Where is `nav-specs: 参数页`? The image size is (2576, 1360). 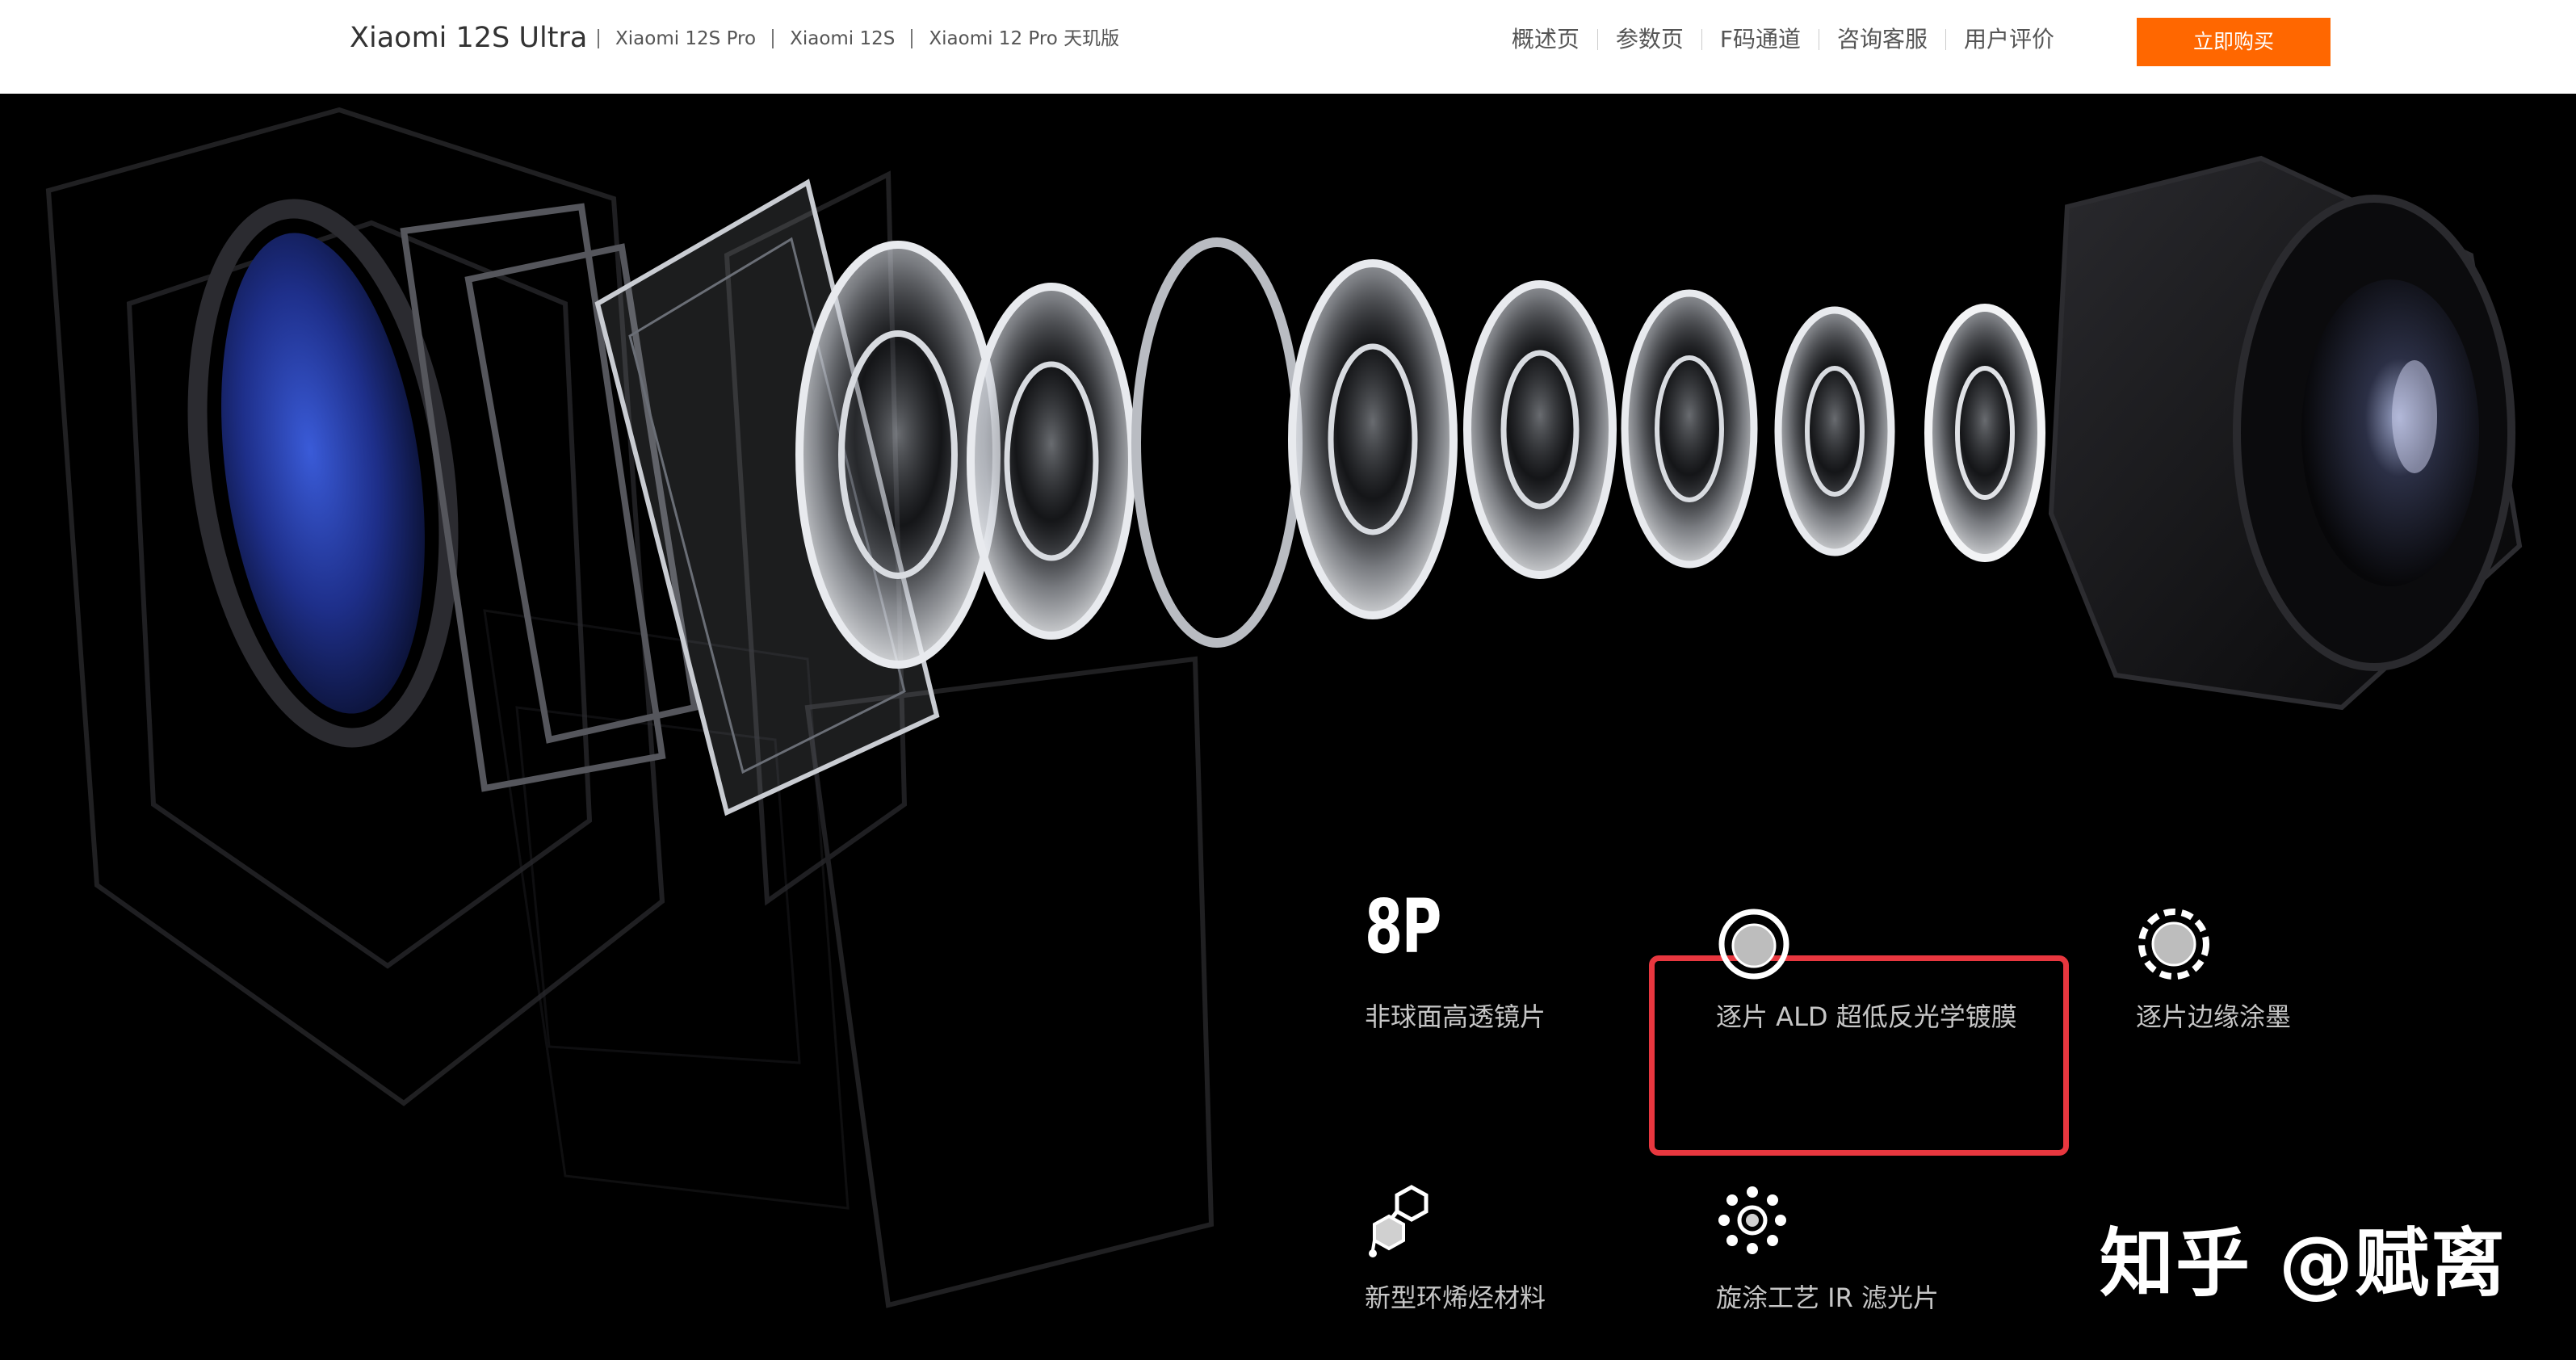 nav-specs: 参数页 is located at coordinates (1650, 40).